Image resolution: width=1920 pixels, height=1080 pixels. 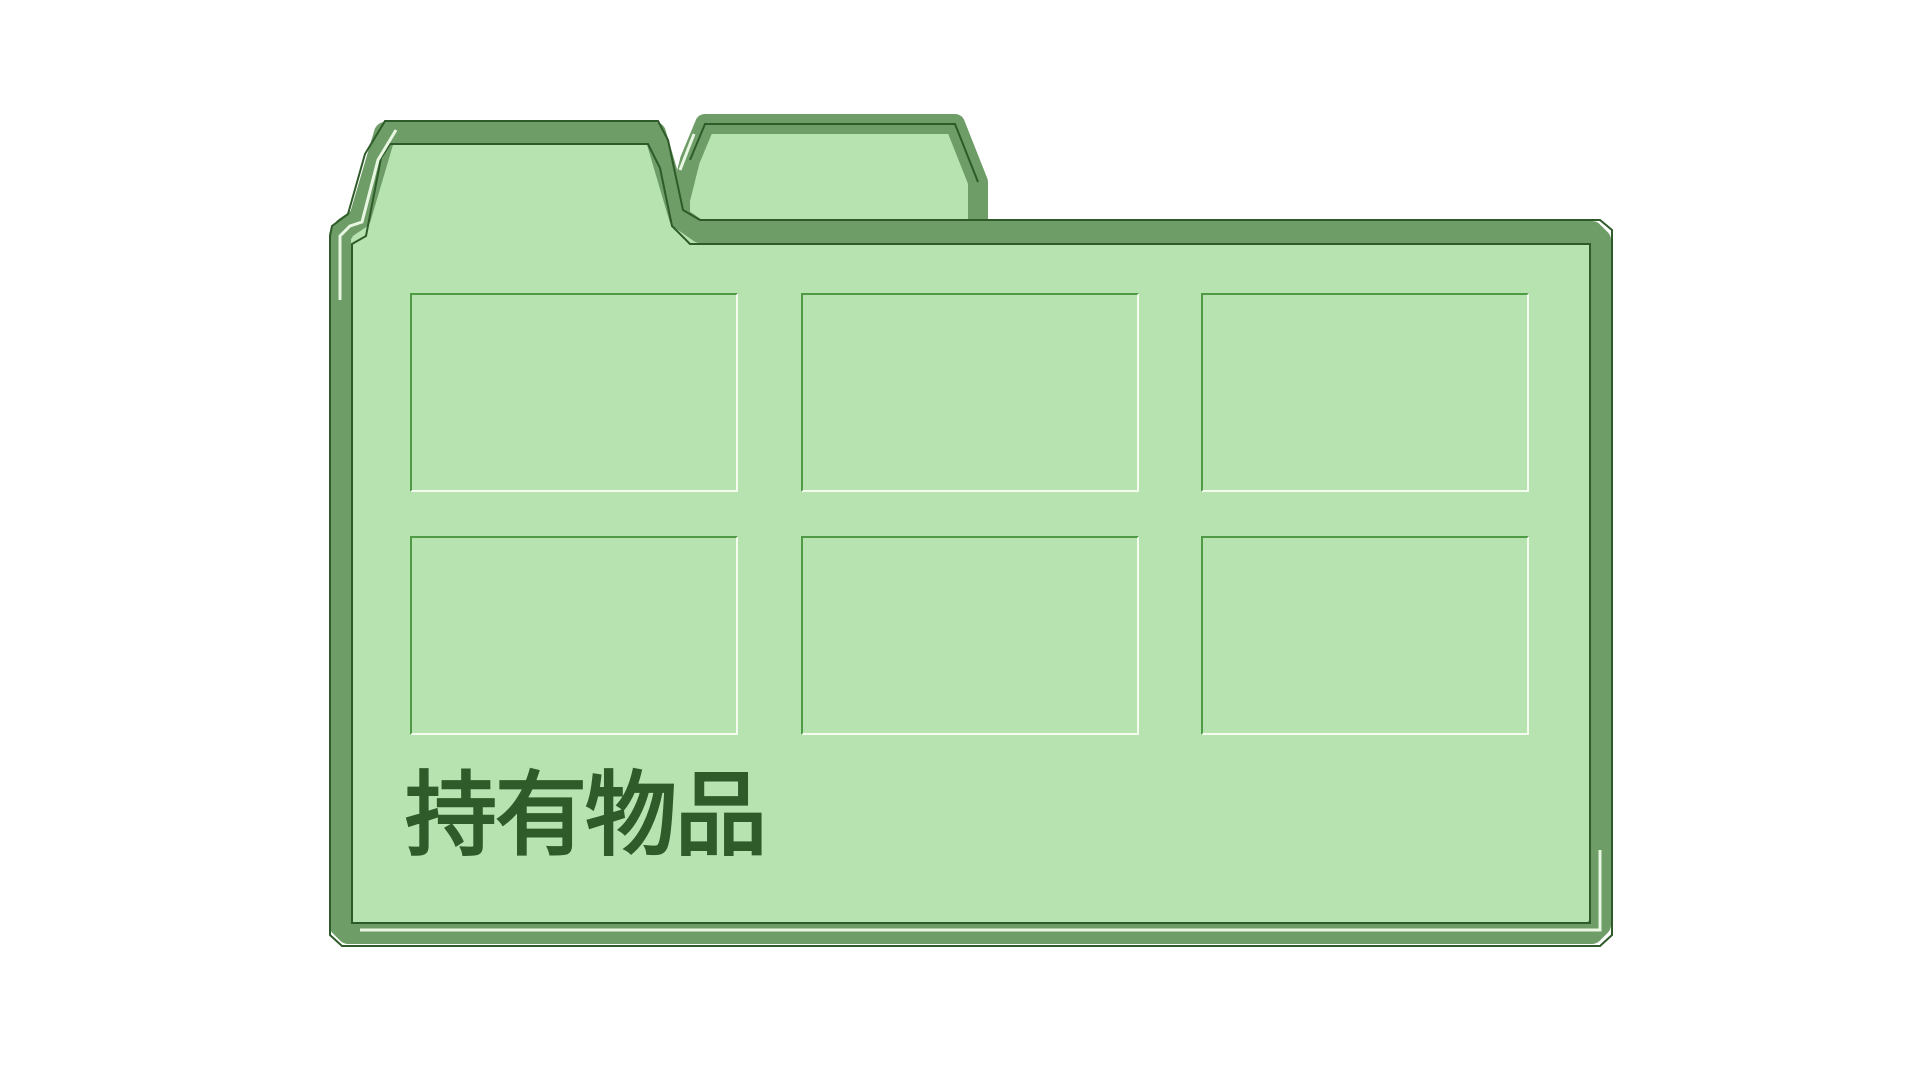 What do you see at coordinates (586, 815) in the screenshot?
I see `inventory-title: 持有物品` at bounding box center [586, 815].